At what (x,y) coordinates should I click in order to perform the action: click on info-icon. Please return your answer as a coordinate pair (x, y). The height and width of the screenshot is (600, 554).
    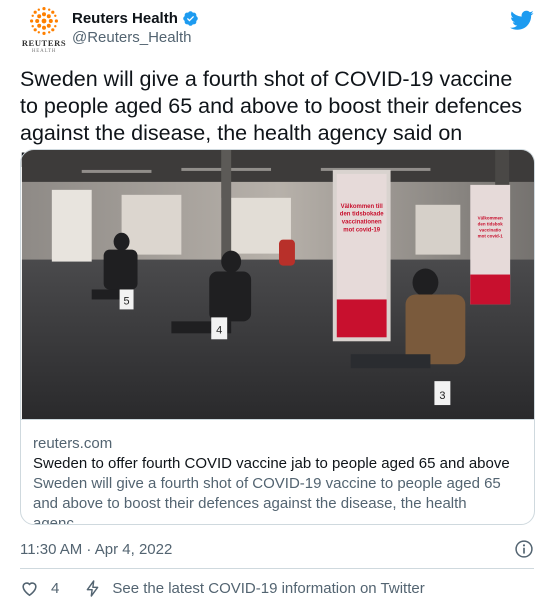
    Looking at the image, I should click on (524, 549).